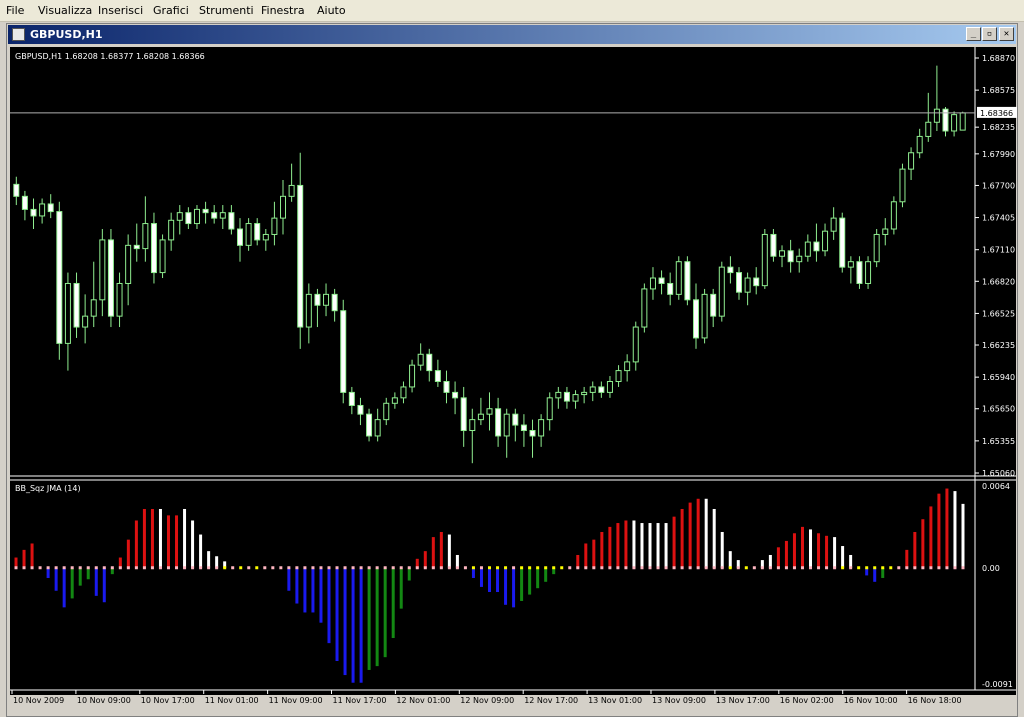 Image resolution: width=1024 pixels, height=717 pixels. Describe the element at coordinates (998, 441) in the screenshot. I see `price-axis-label: 1.65355` at that location.